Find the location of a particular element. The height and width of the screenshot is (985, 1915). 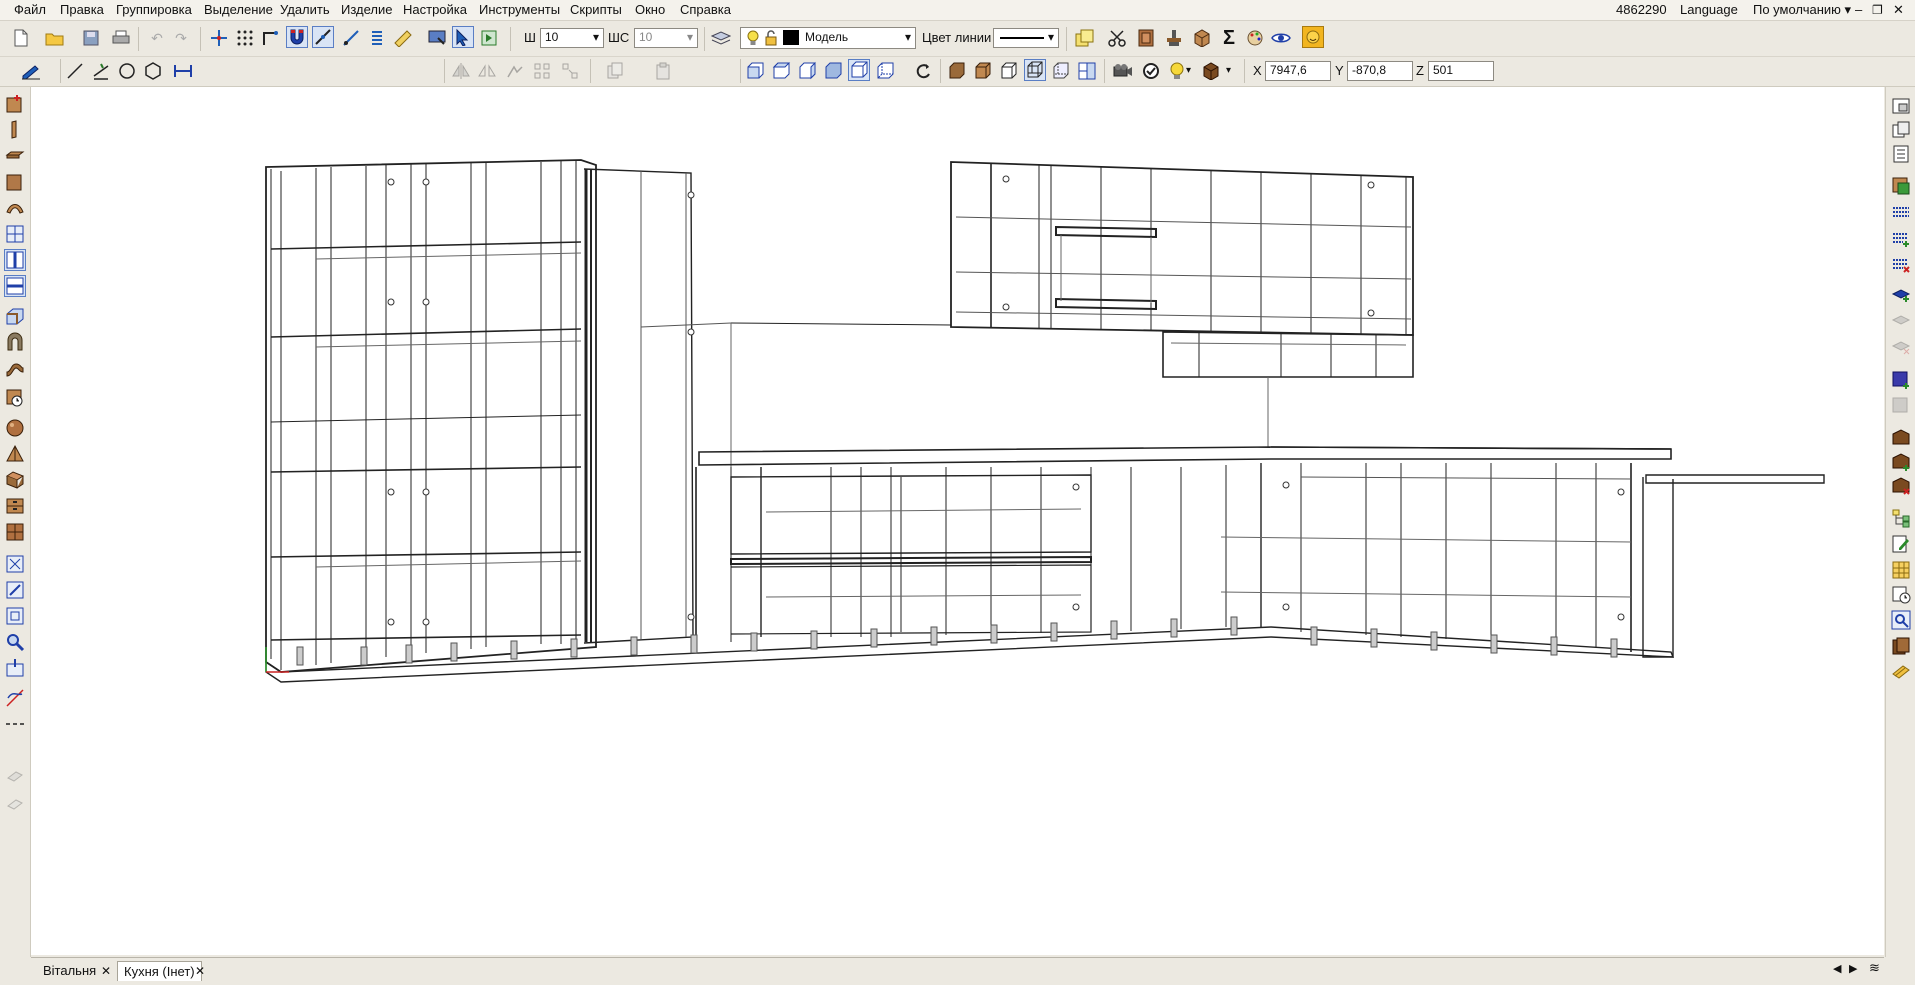

sum-icon: Σ is located at coordinates (1229, 38).